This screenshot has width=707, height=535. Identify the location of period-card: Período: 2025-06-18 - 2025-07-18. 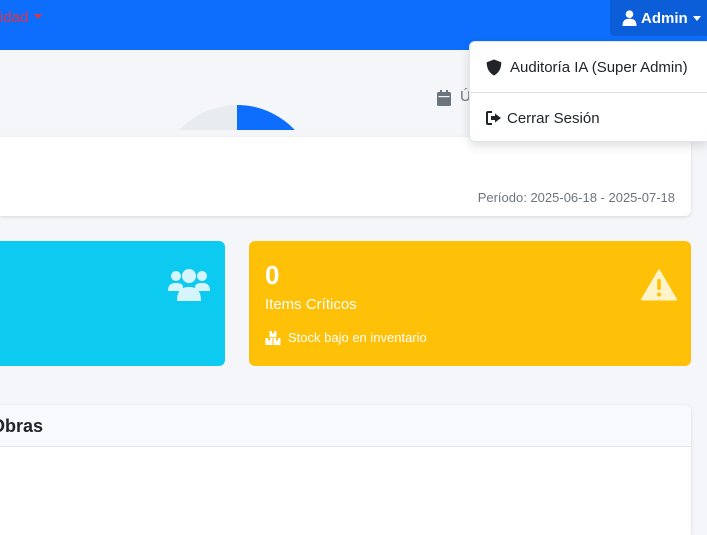
(345, 176).